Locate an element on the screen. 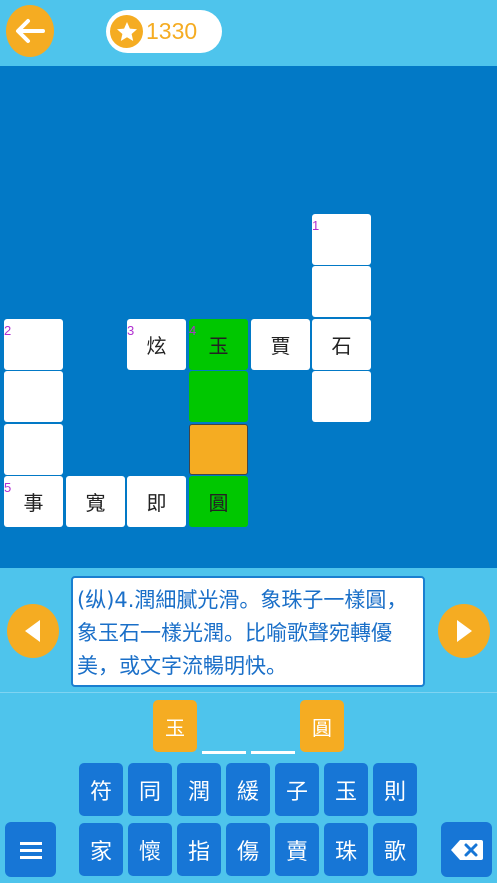 Image resolution: width=497 pixels, height=883 pixels. answer-slot: 玉 is located at coordinates (175, 727).